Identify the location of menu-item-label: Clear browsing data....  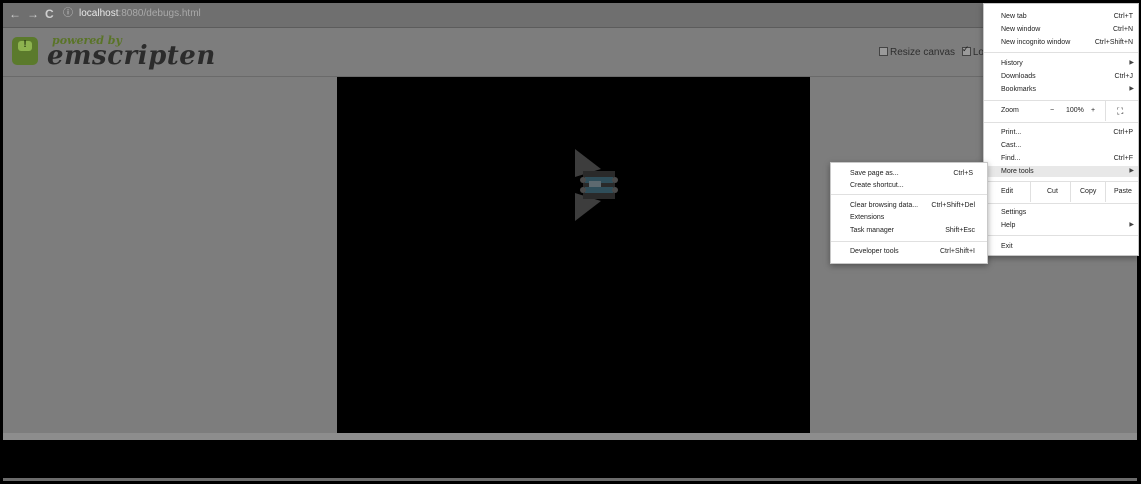
(884, 205).